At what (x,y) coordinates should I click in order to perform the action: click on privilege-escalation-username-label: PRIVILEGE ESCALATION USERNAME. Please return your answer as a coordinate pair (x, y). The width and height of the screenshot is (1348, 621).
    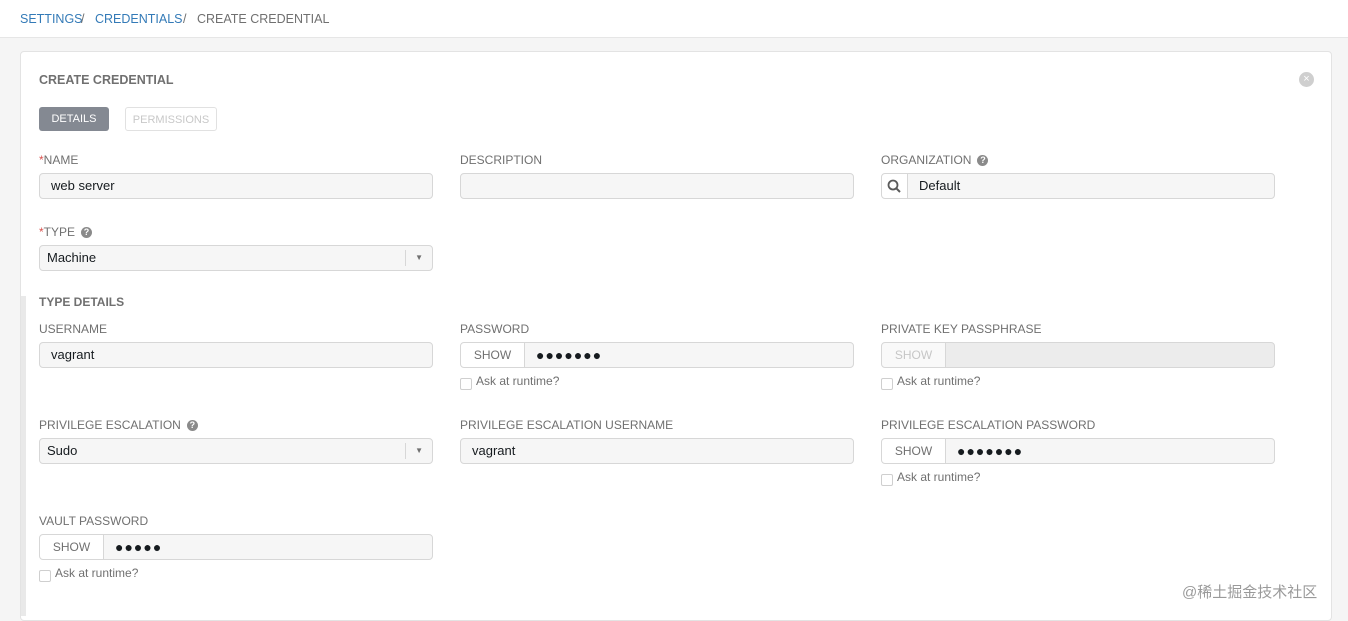
    Looking at the image, I should click on (567, 425).